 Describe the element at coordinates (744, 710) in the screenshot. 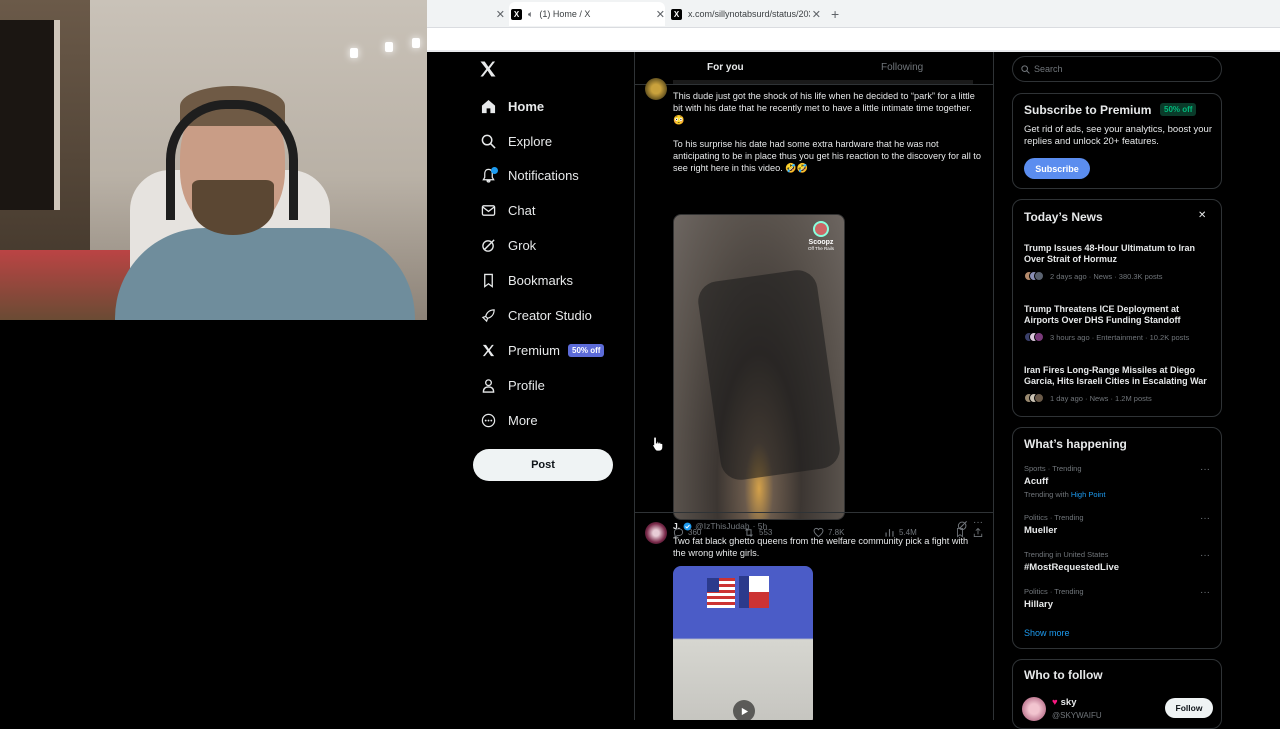

I see `play-icon` at that location.